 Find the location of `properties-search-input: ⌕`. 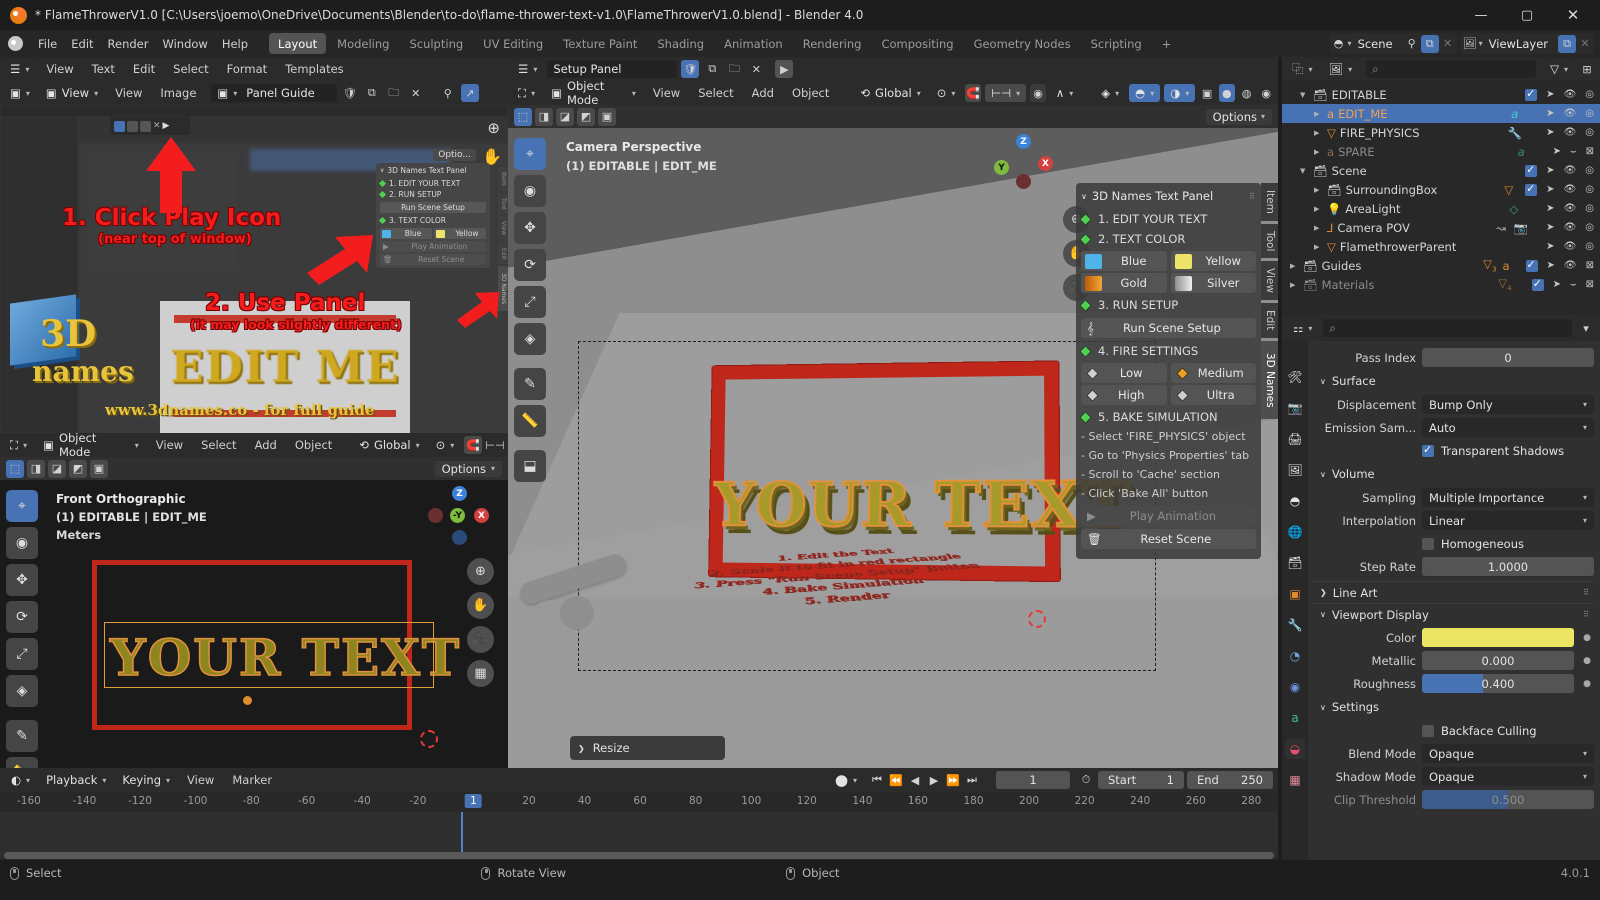

properties-search-input: ⌕ is located at coordinates (1447, 328).